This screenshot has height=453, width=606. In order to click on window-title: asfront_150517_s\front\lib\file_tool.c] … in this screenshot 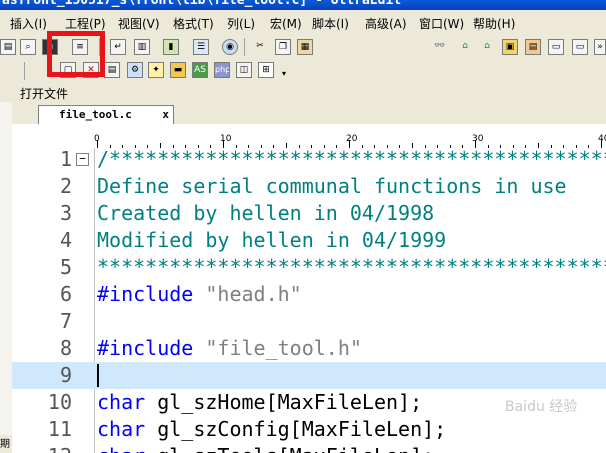, I will do `click(202, 4)`.